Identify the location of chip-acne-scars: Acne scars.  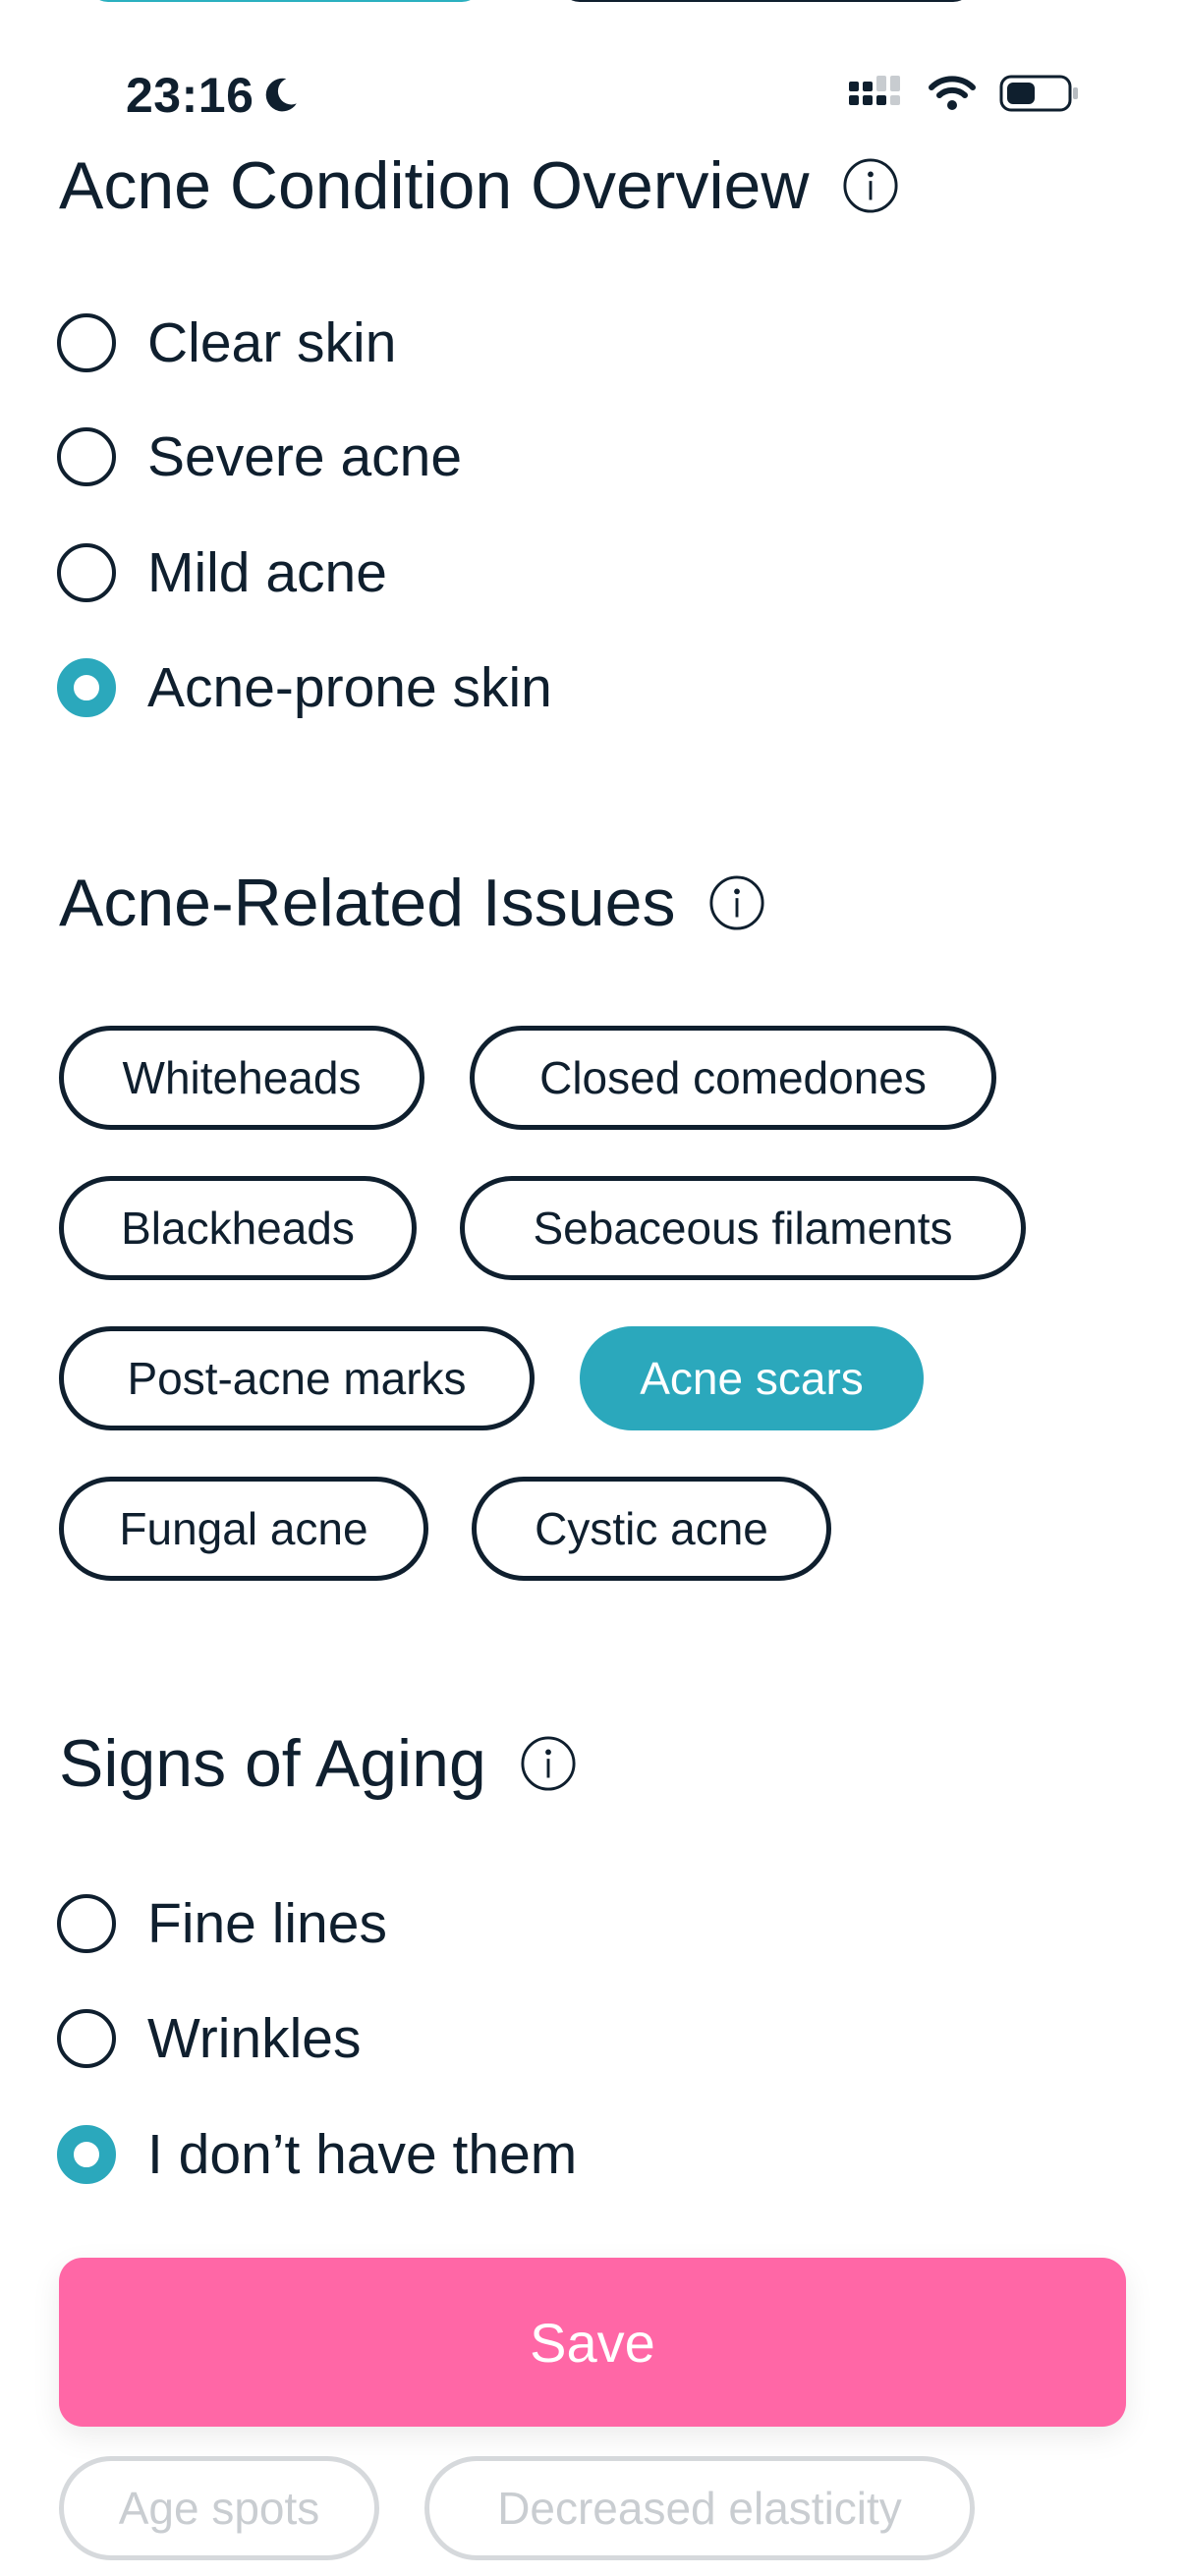
(752, 1378).